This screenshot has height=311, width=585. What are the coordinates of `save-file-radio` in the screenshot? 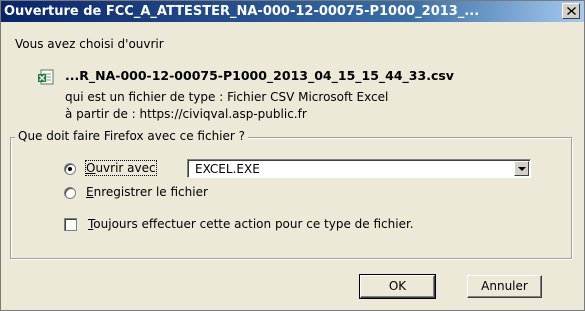 It's located at (70, 193).